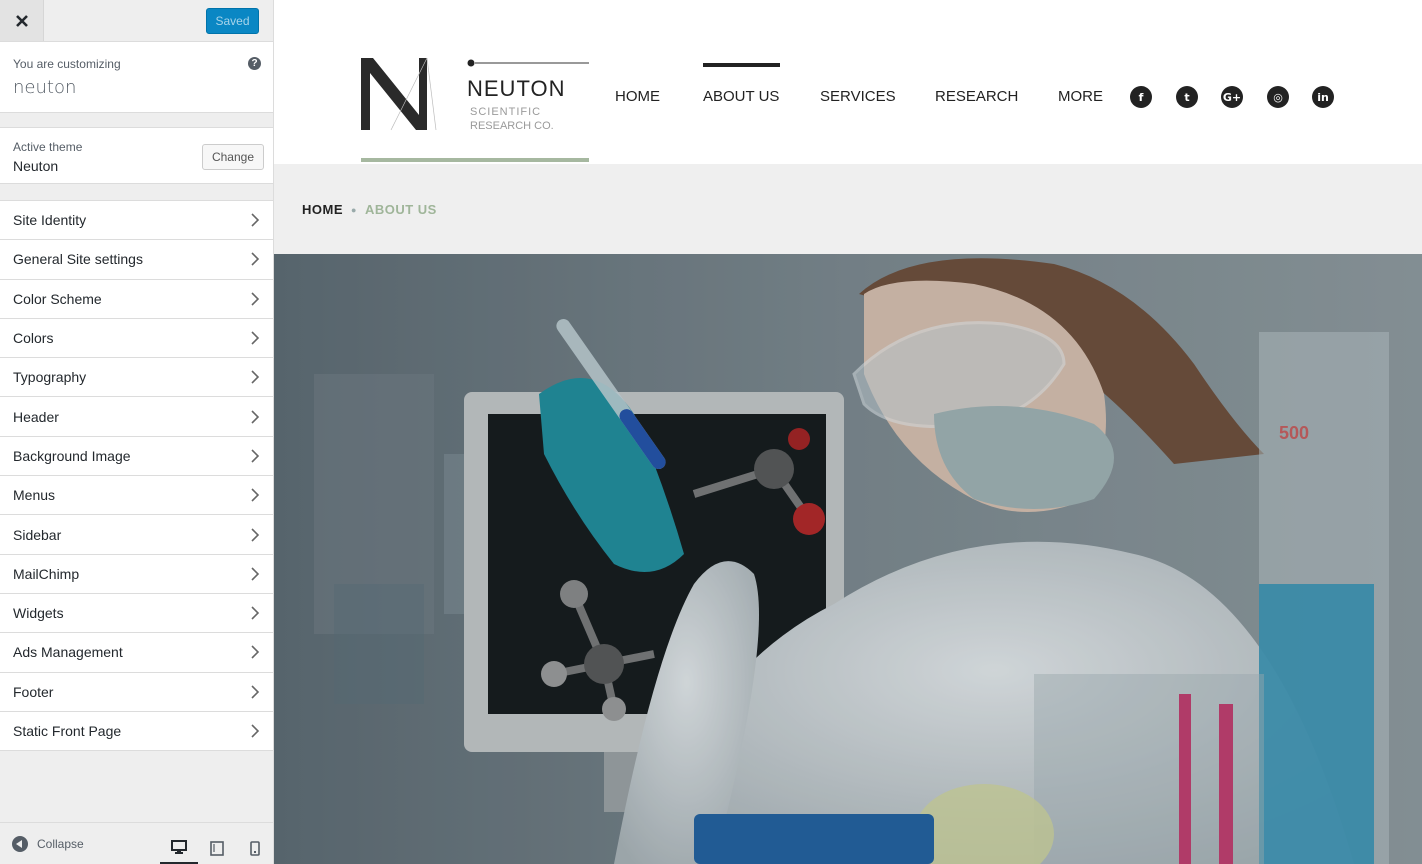  I want to click on logo-wordmark: NEUTON, so click(516, 88).